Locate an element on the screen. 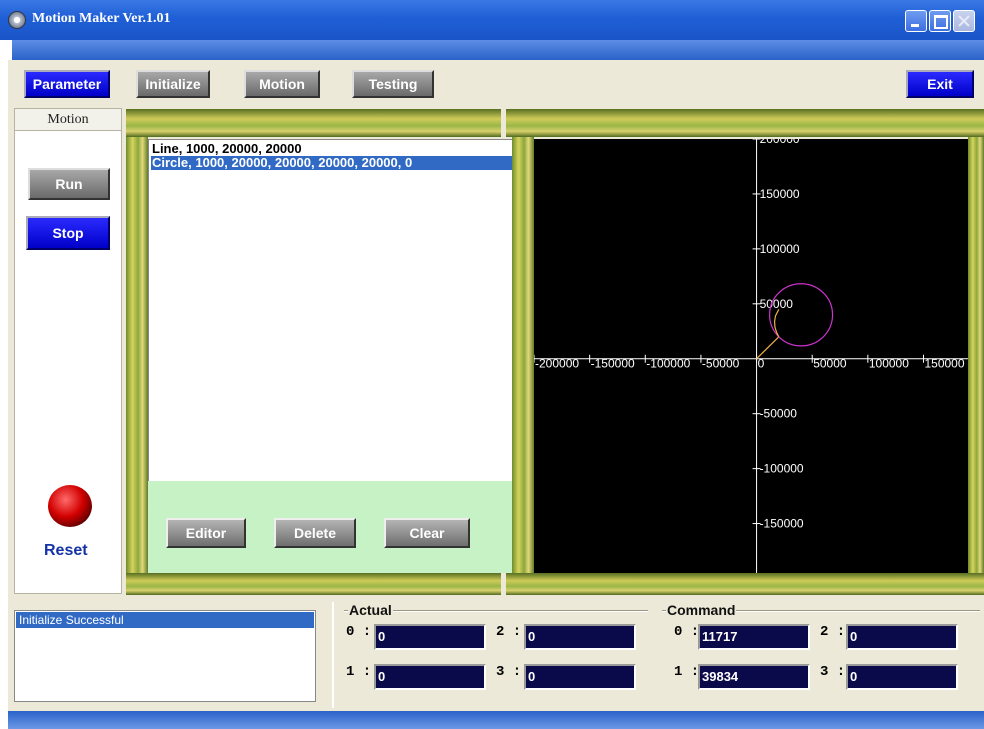  x-tick-label: 100000 is located at coordinates (889, 364).